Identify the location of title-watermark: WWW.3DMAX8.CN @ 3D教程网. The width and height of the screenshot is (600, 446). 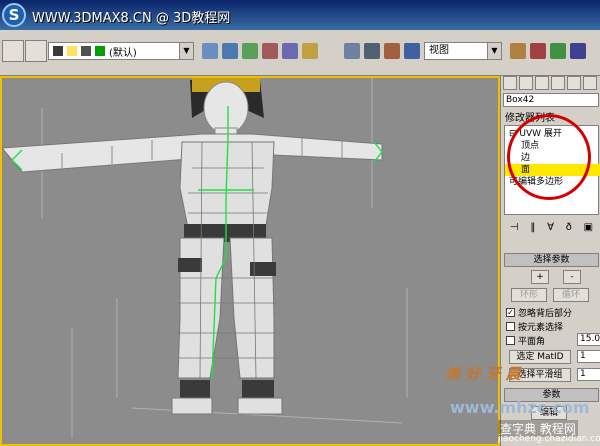
(131, 18).